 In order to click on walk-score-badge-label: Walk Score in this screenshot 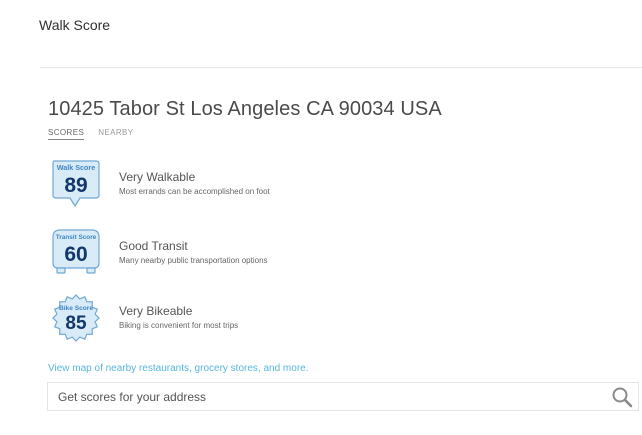, I will do `click(76, 167)`.